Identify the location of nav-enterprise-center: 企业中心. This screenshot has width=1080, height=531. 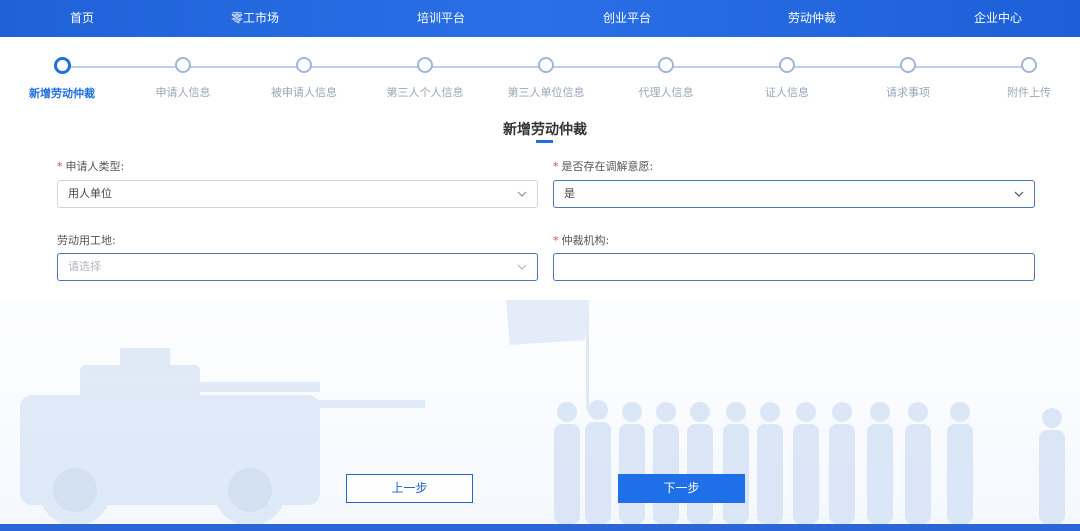
(998, 18).